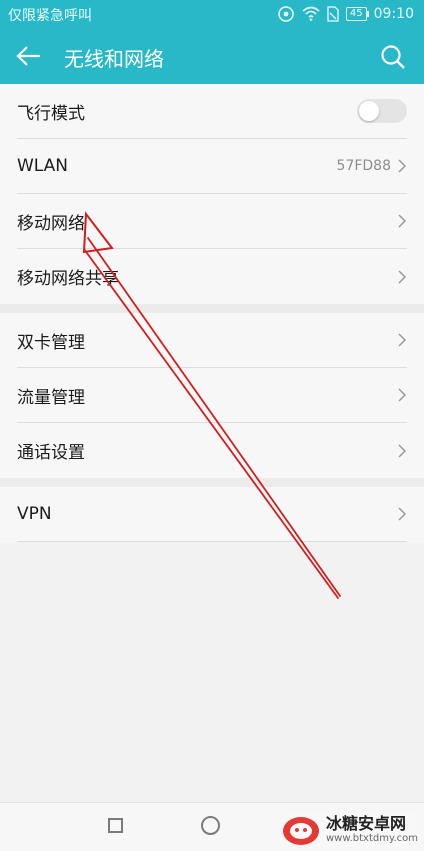  Describe the element at coordinates (393, 57) in the screenshot. I see `search-icon` at that location.